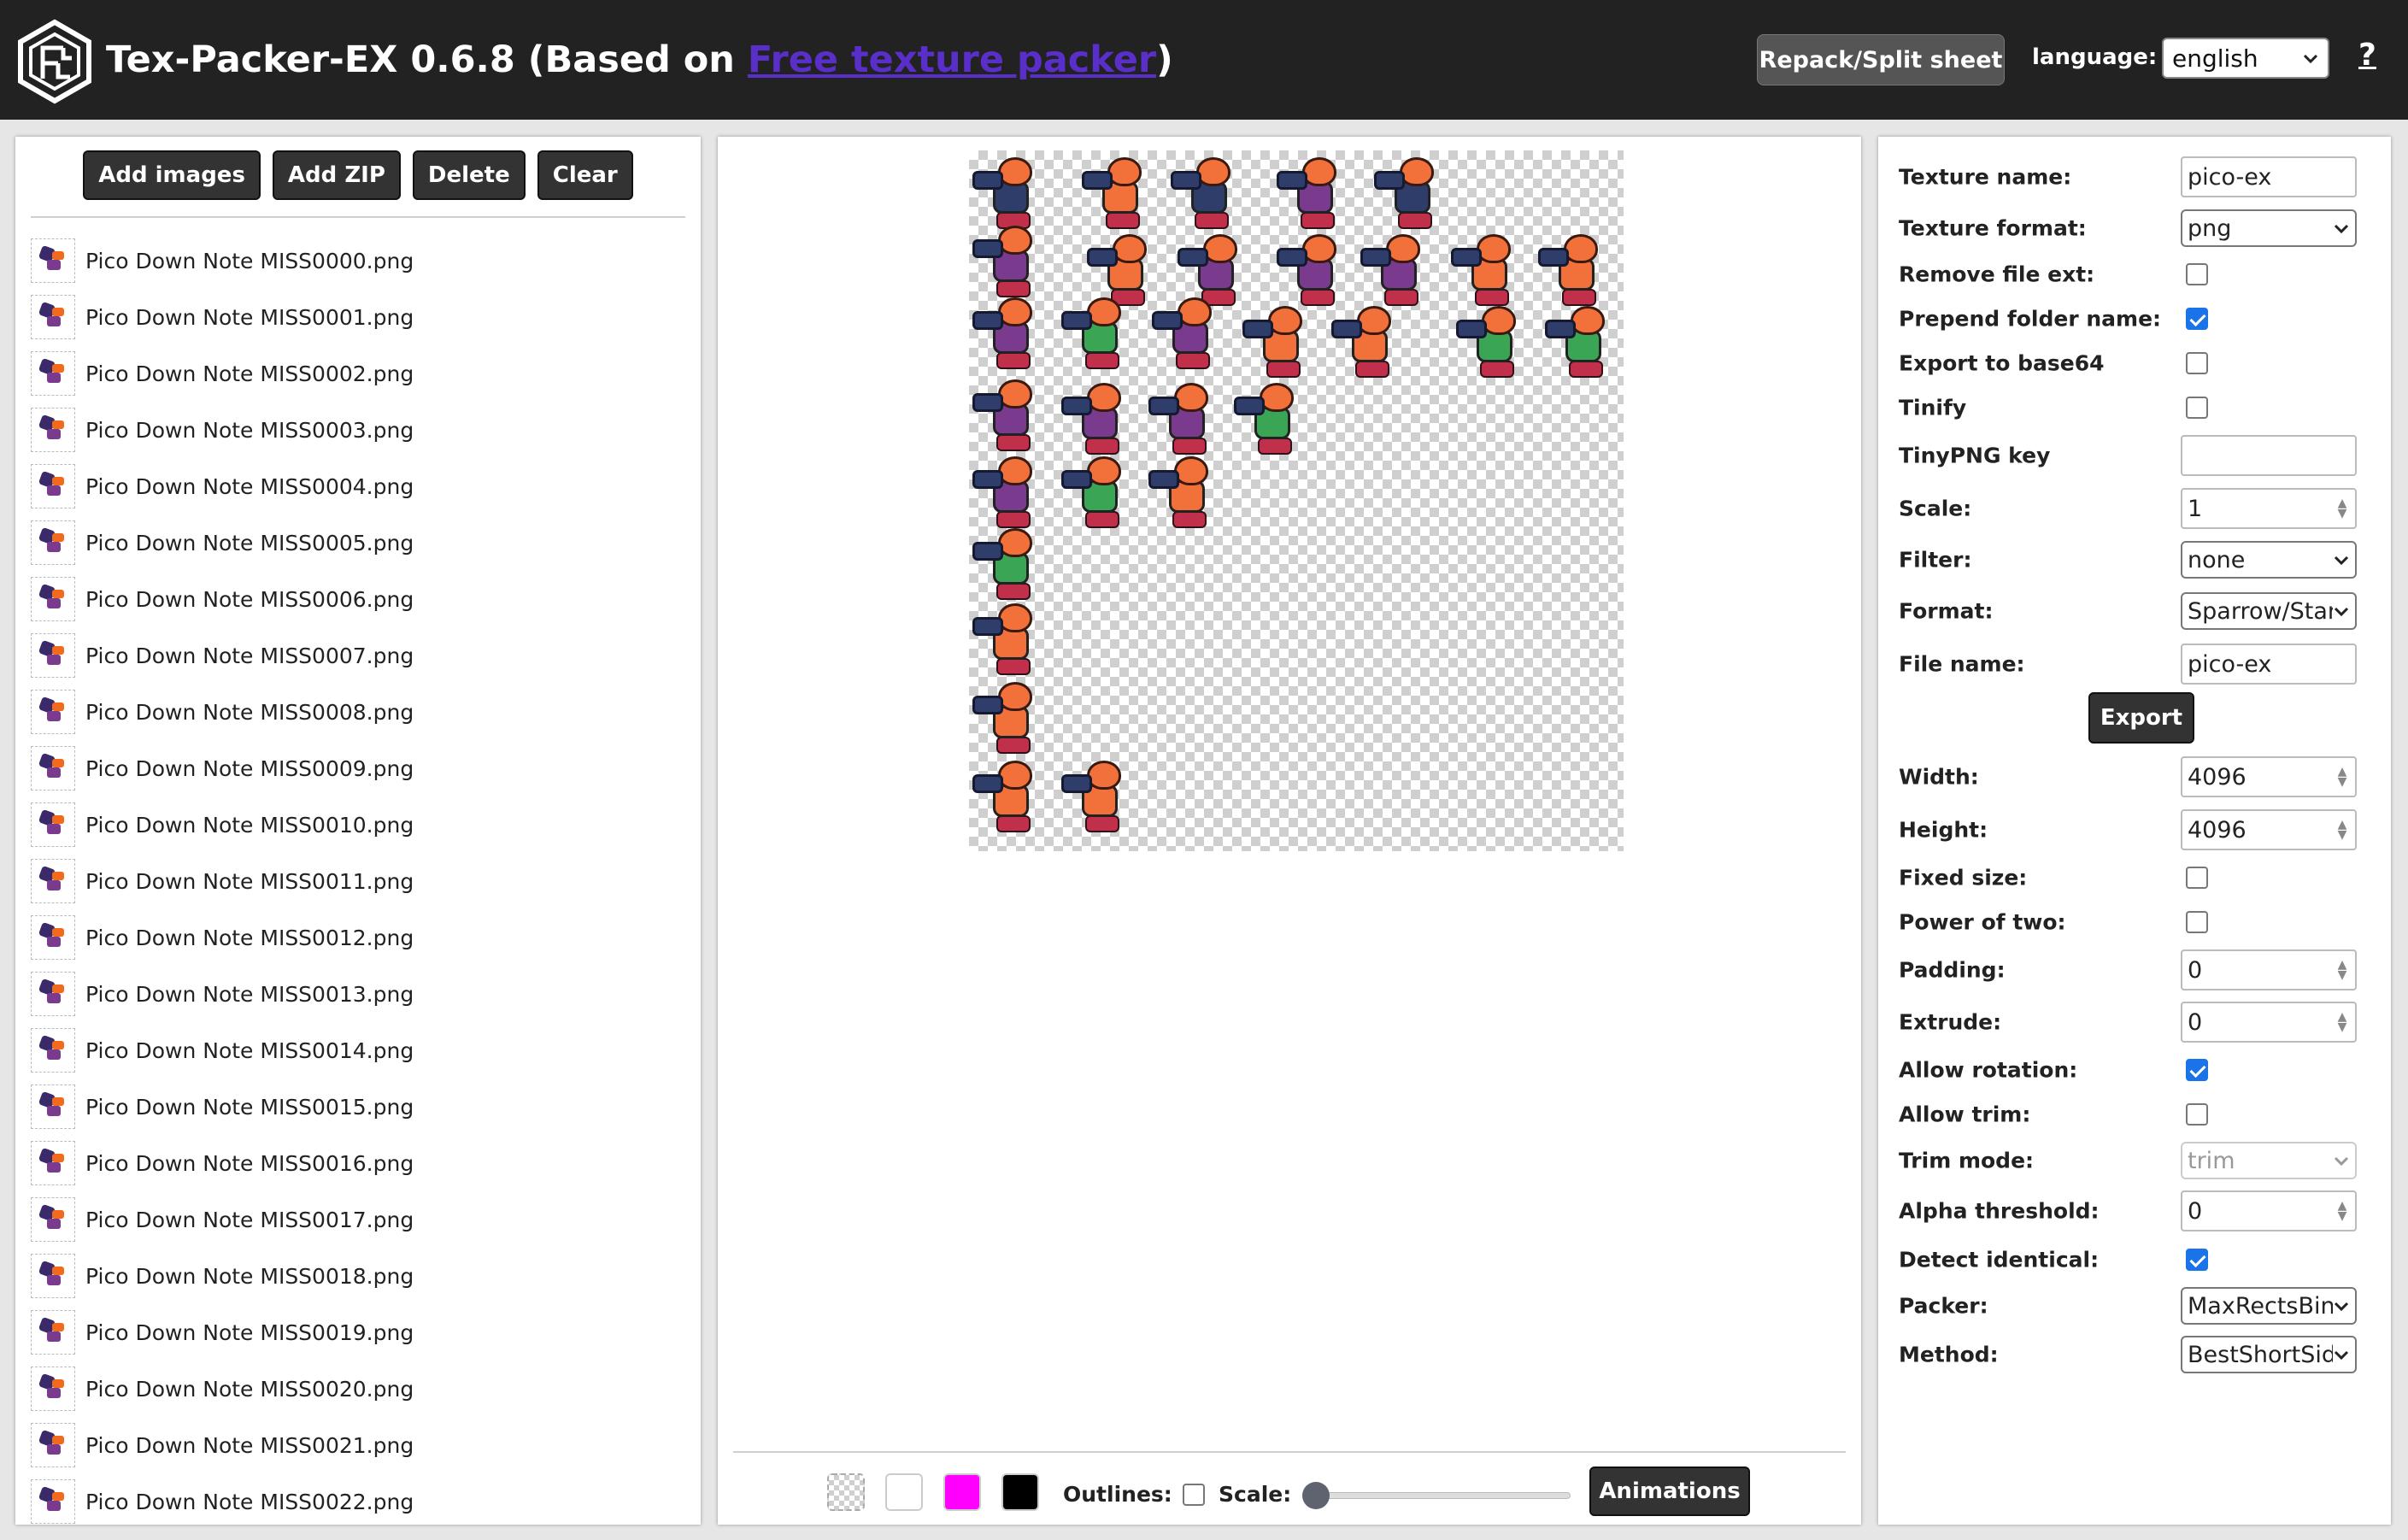 The width and height of the screenshot is (2408, 1540). I want to click on method-select: BestShortSideFit, so click(2269, 1354).